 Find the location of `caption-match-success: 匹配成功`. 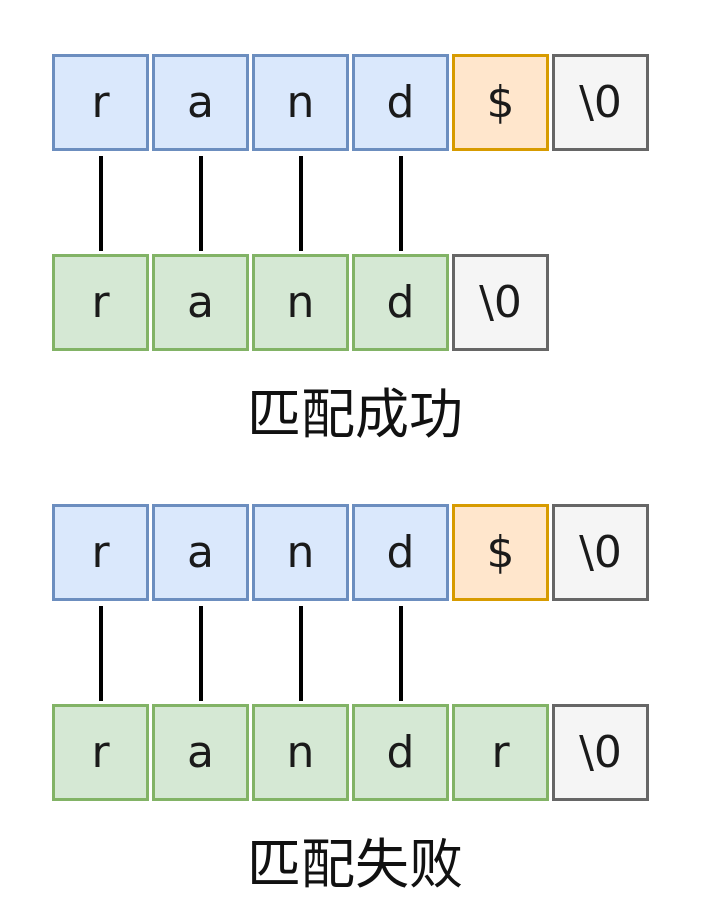

caption-match-success: 匹配成功 is located at coordinates (355, 414).